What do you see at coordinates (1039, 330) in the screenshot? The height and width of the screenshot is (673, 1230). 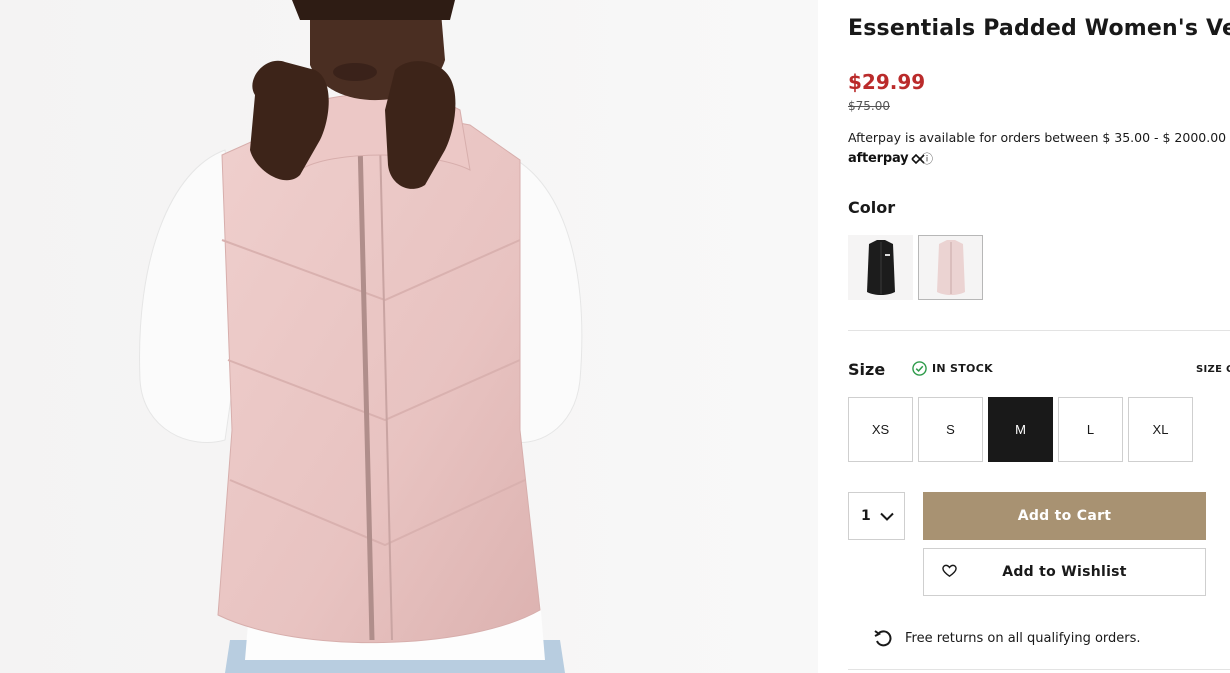 I see `section-divider` at bounding box center [1039, 330].